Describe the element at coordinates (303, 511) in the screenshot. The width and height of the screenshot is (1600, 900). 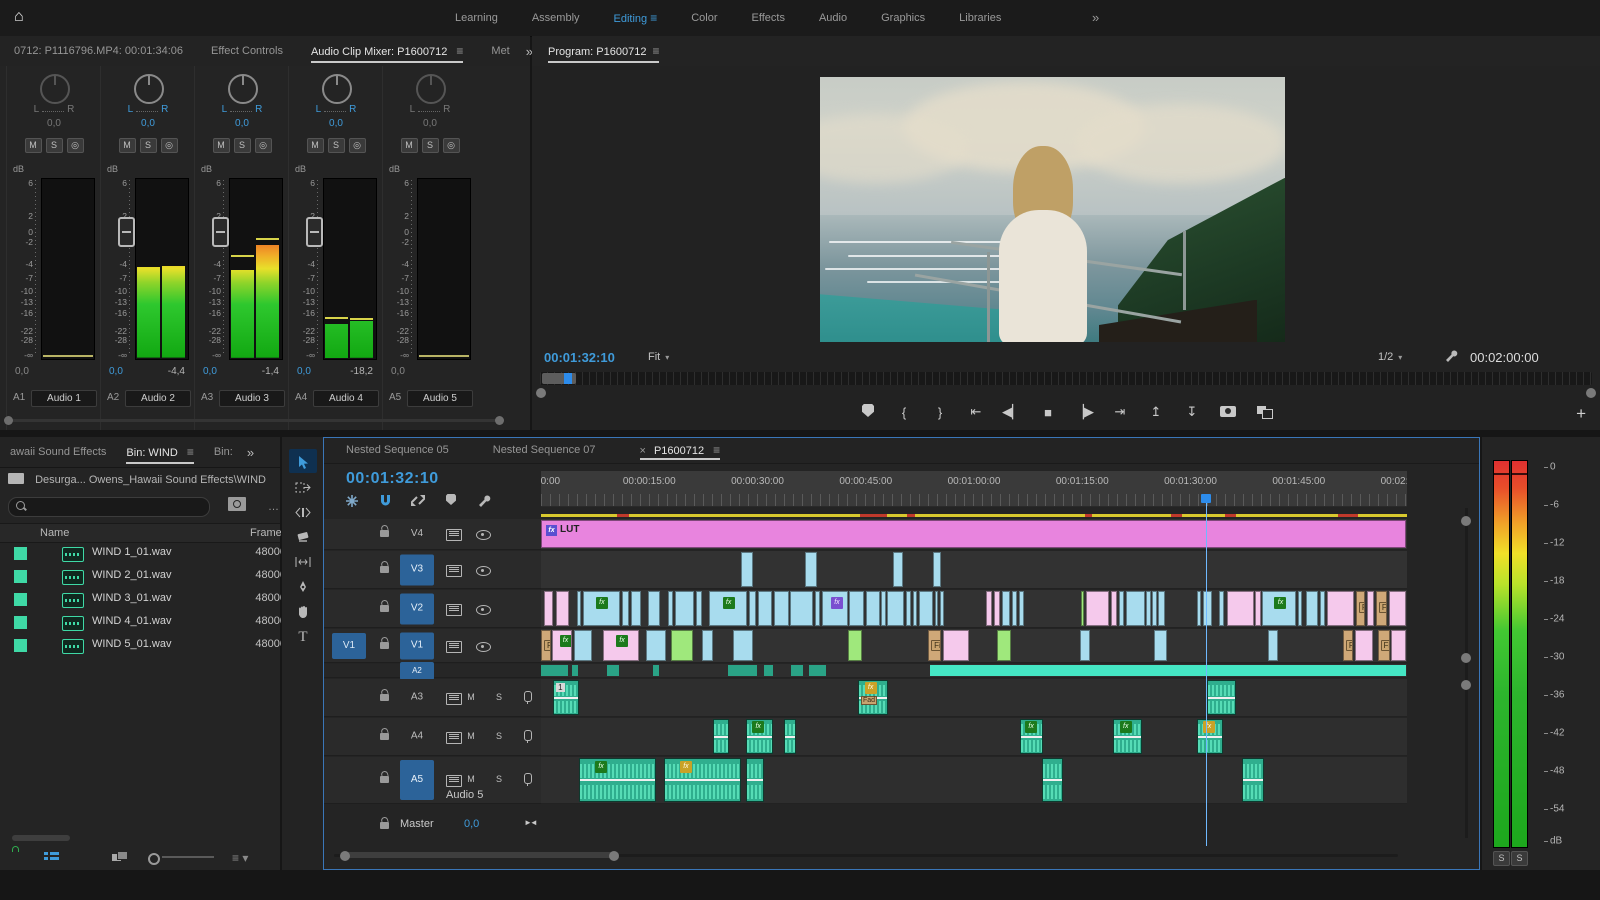
I see `ripple-edit-tool` at that location.